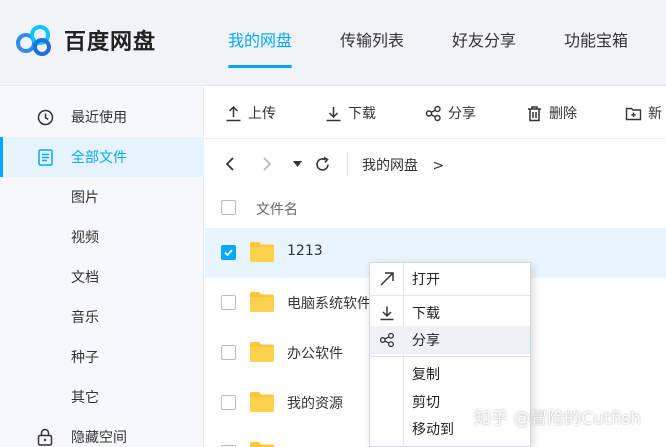 The height and width of the screenshot is (447, 666). I want to click on context-menu-label: 移动到, so click(433, 430).